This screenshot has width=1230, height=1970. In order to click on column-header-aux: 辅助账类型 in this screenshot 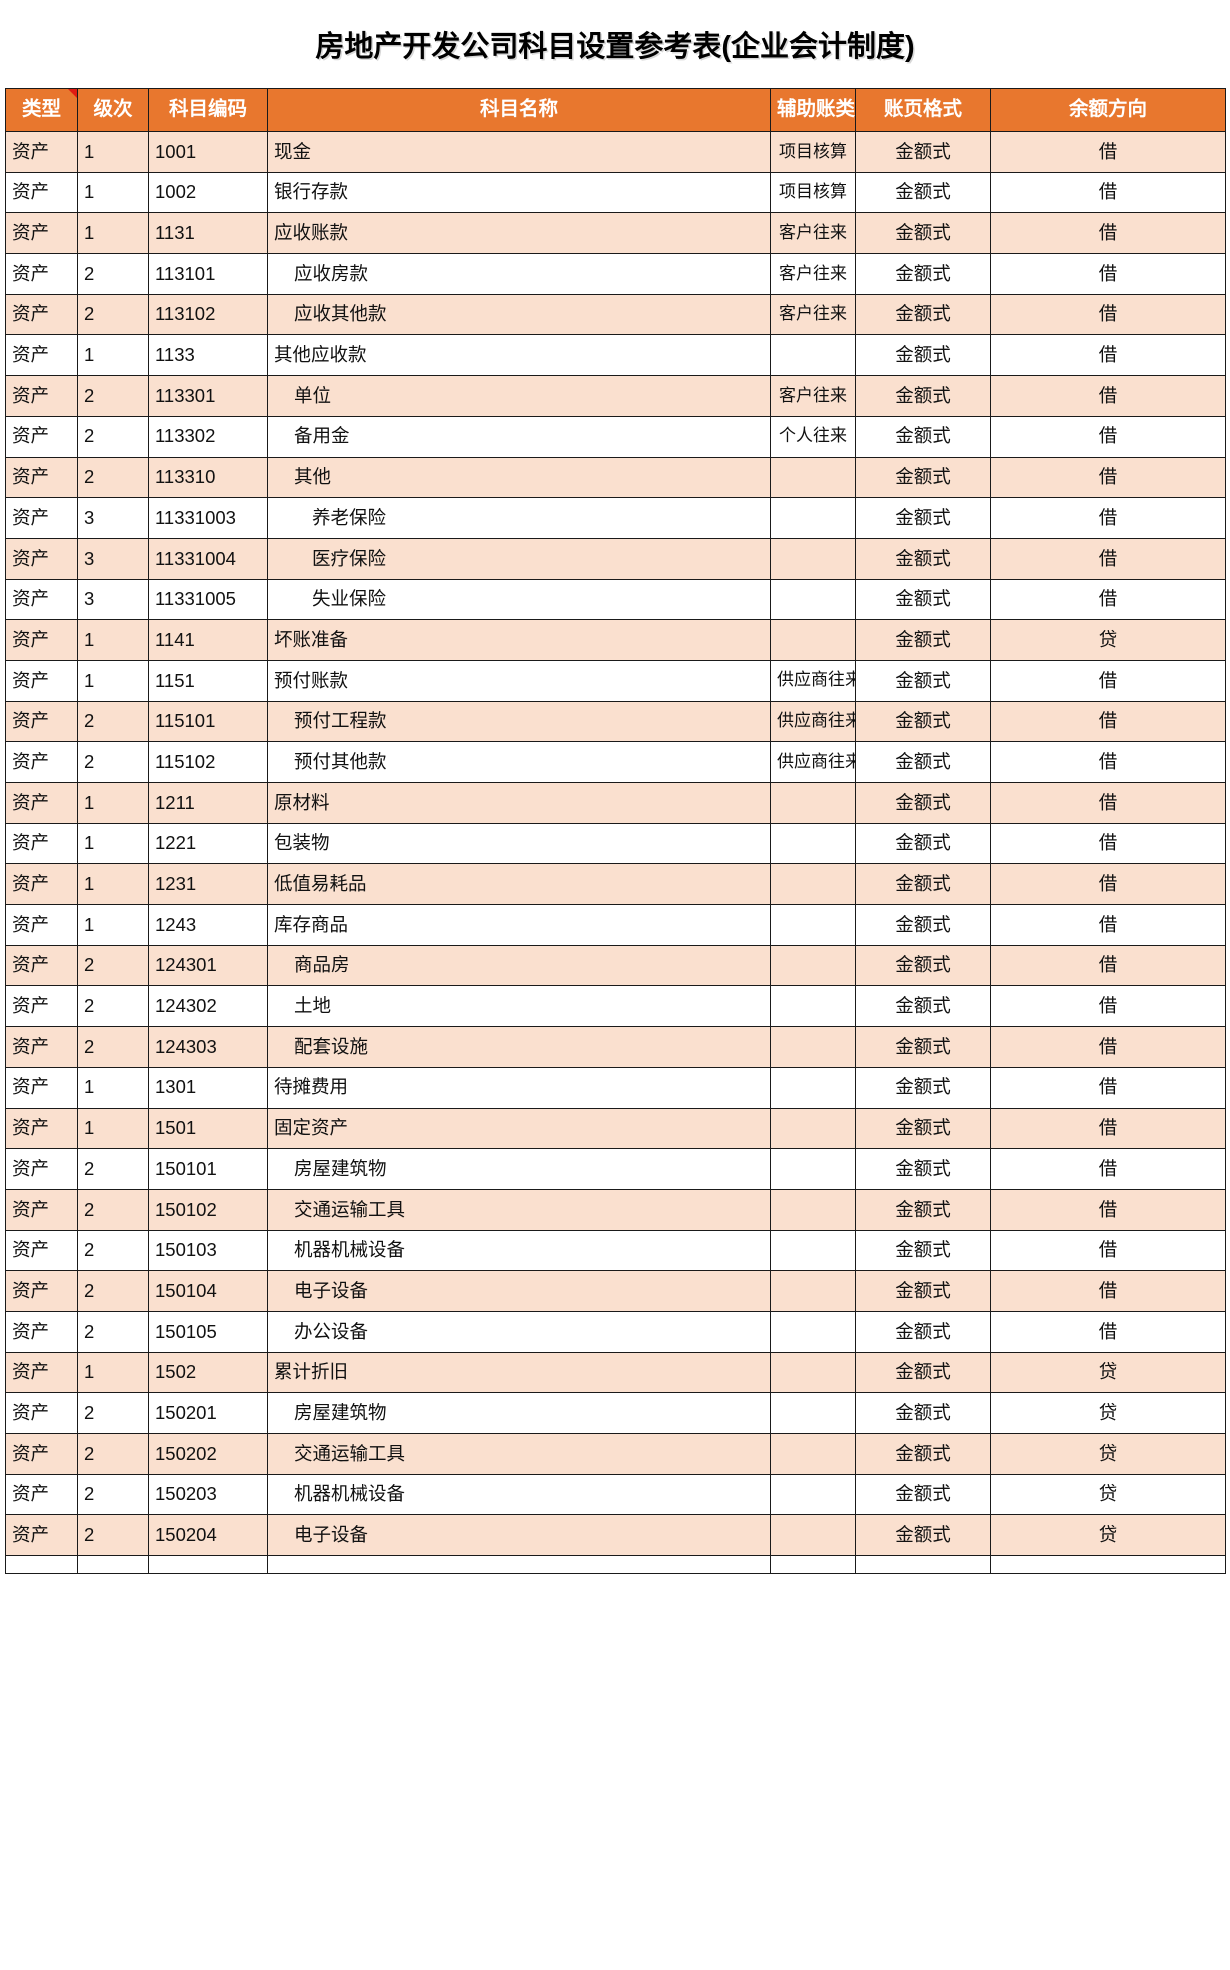, I will do `click(813, 110)`.